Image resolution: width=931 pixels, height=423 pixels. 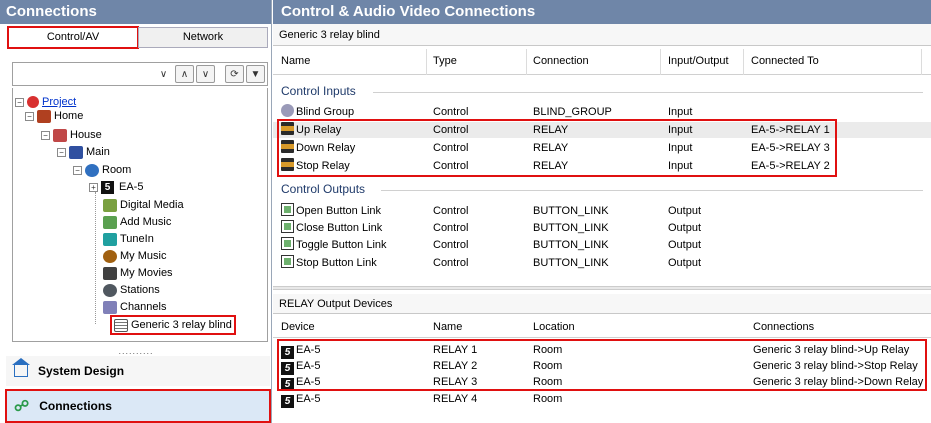 I want to click on connections-icon: ☍, so click(x=22, y=406).